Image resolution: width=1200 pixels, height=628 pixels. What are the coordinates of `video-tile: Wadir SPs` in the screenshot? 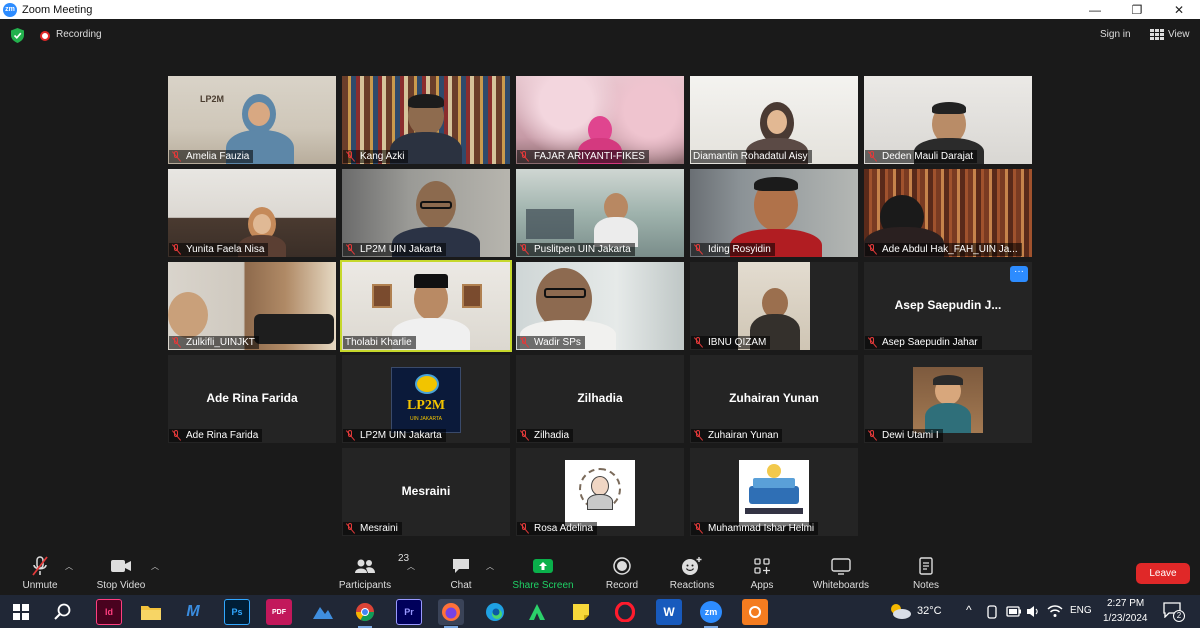 It's located at (600, 306).